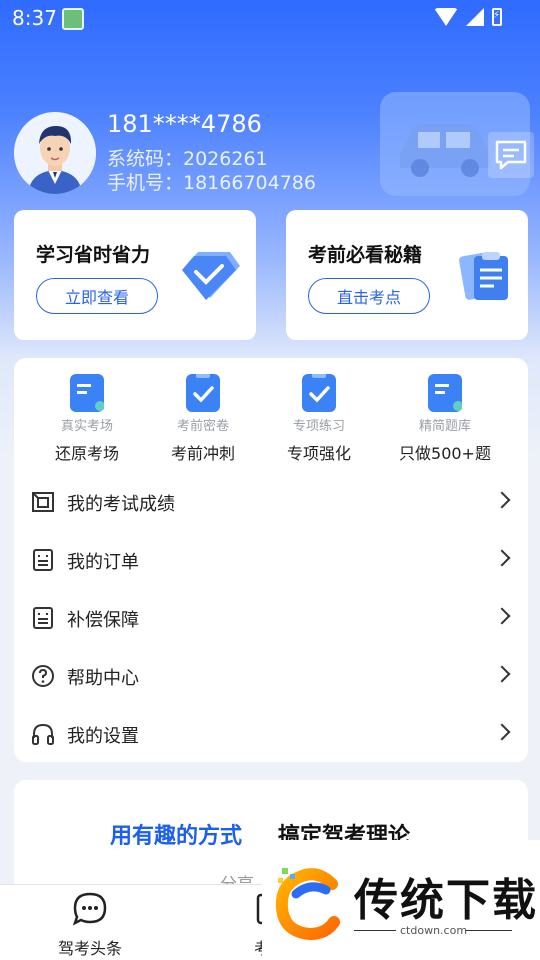 This screenshot has height=960, width=540. I want to click on feature-question-bank: 精简题库 只做500+题, so click(445, 419).